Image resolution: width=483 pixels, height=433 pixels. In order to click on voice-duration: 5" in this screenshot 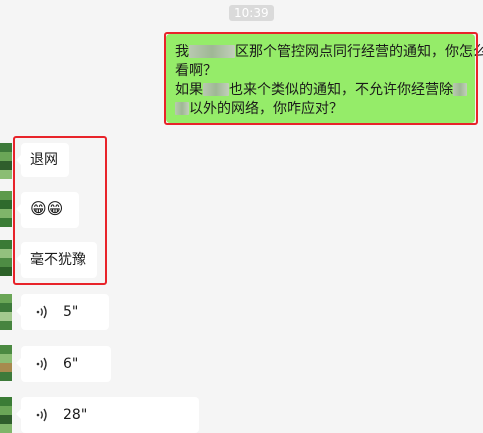, I will do `click(71, 312)`.